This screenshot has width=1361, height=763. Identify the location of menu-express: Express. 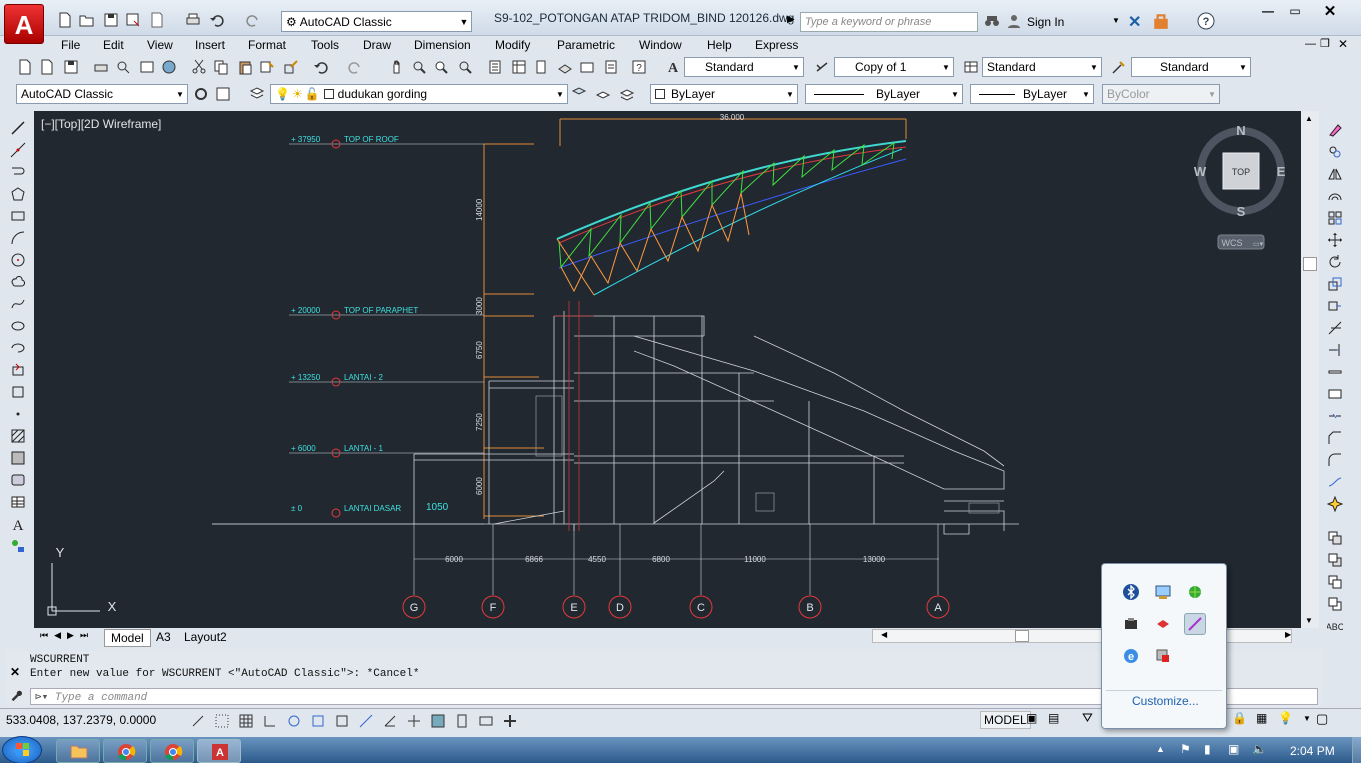
(776, 45).